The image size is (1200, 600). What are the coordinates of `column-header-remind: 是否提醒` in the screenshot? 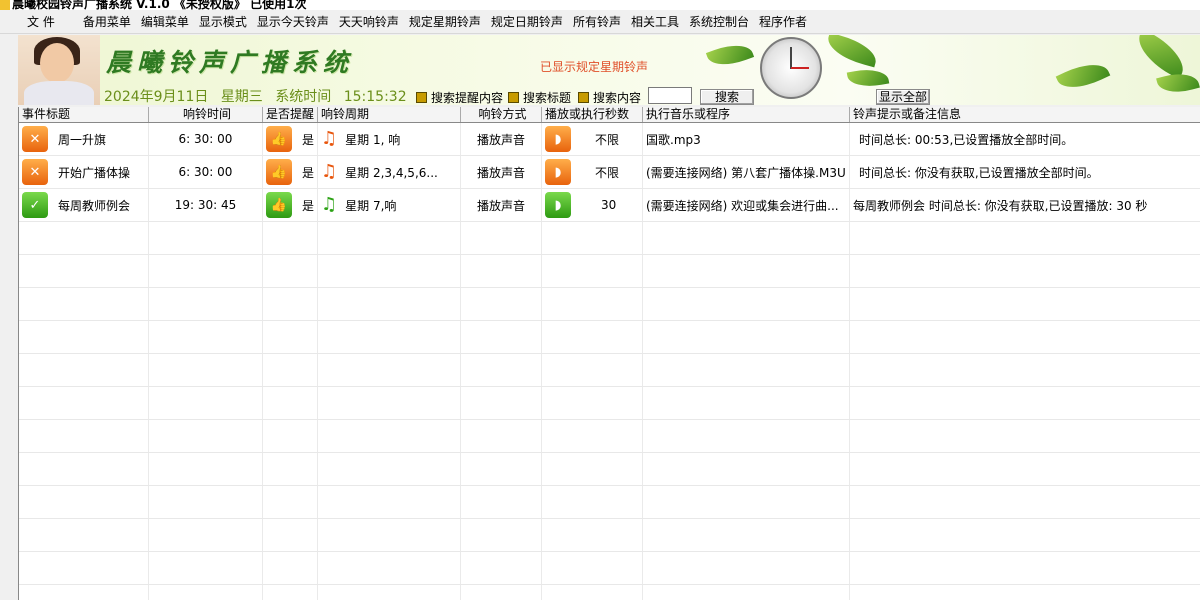 It's located at (290, 114).